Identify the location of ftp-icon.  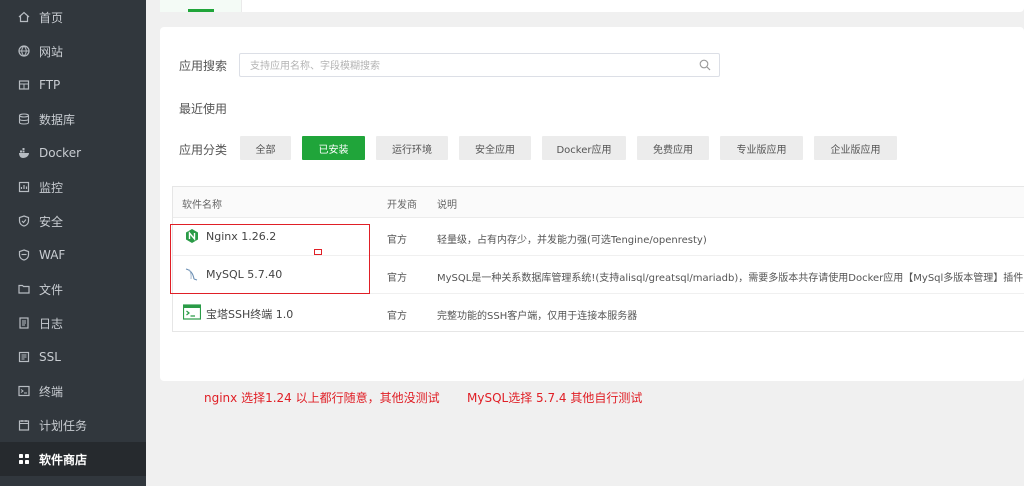
(24, 85).